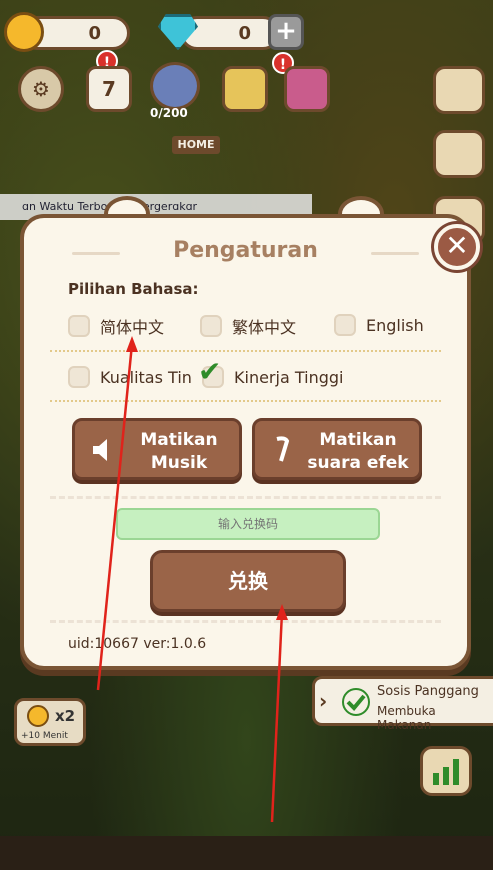 The image size is (493, 870). Describe the element at coordinates (115, 517) in the screenshot. I see `arrow-to-language-option` at that location.